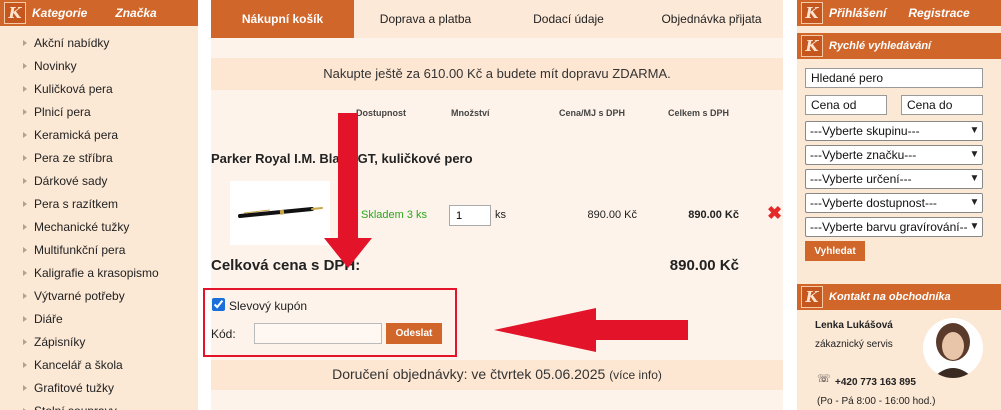 This screenshot has width=1001, height=410. I want to click on category-item: Zápisníky, so click(99, 342).